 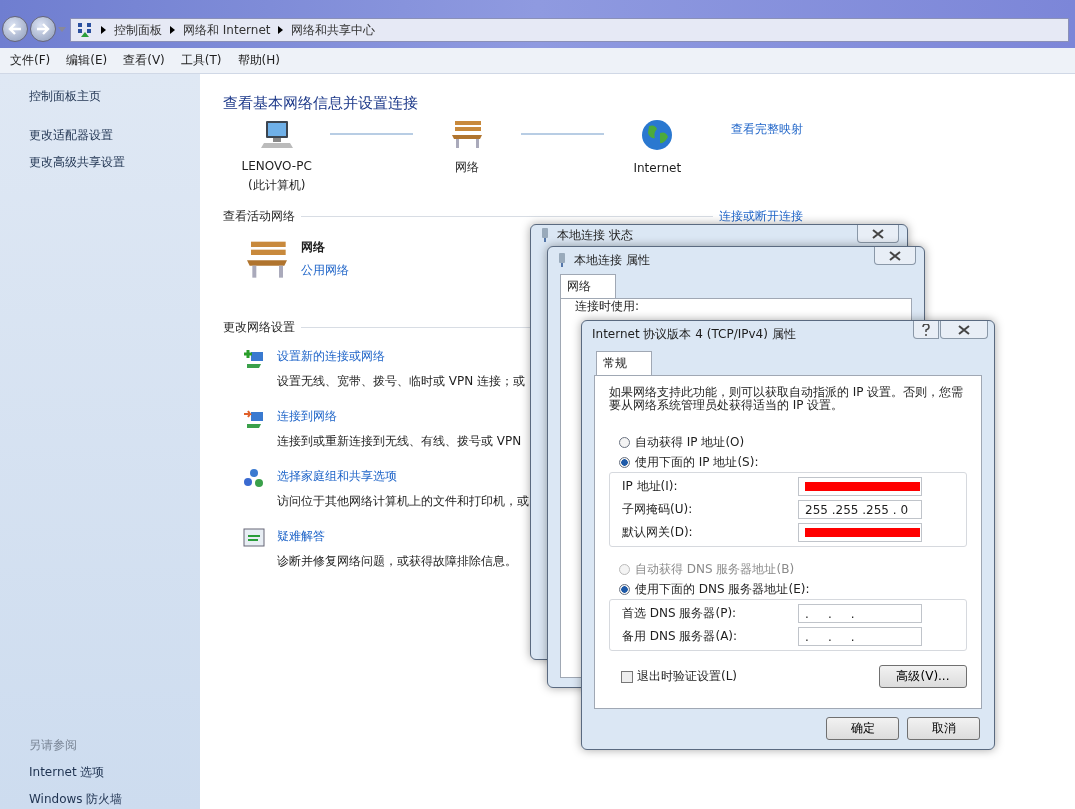 I want to click on menu-item: 帮助(H), so click(x=258, y=60).